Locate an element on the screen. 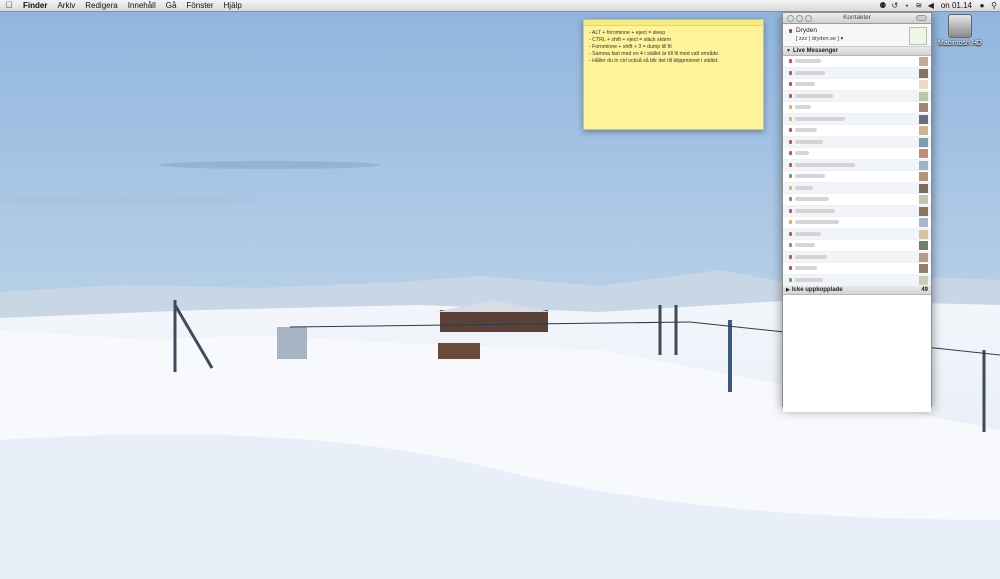 This screenshot has width=1000, height=579. time-machine-icon: ↺ is located at coordinates (895, 5).